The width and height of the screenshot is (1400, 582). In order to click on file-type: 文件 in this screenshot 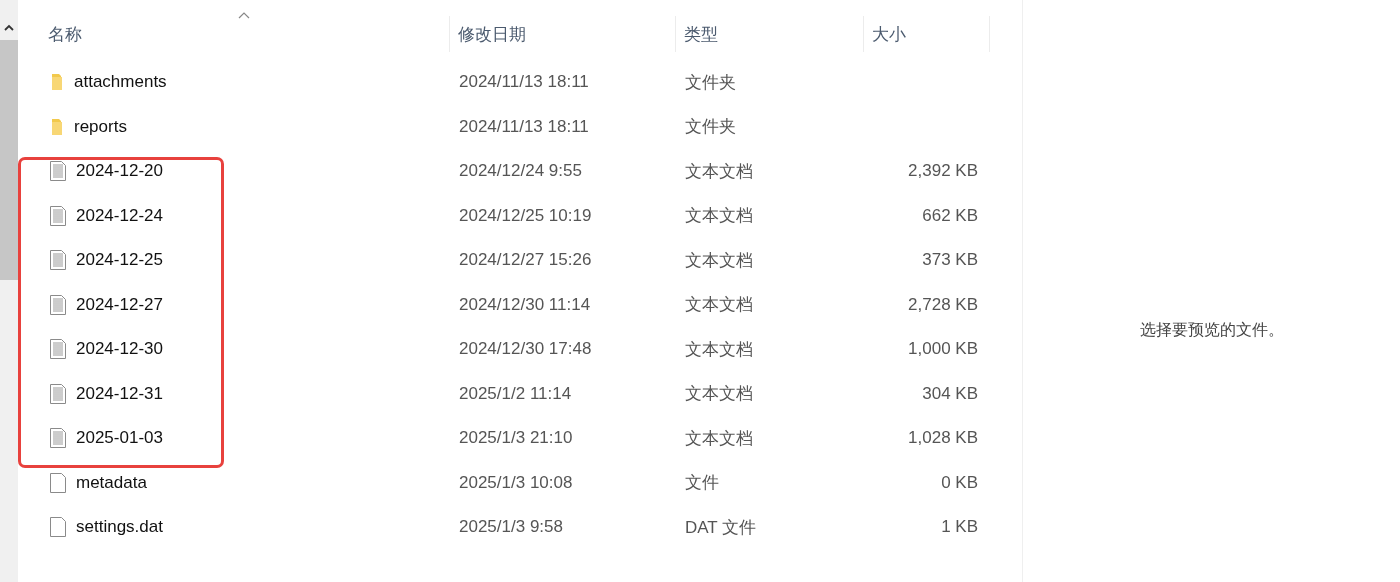, I will do `click(702, 483)`.